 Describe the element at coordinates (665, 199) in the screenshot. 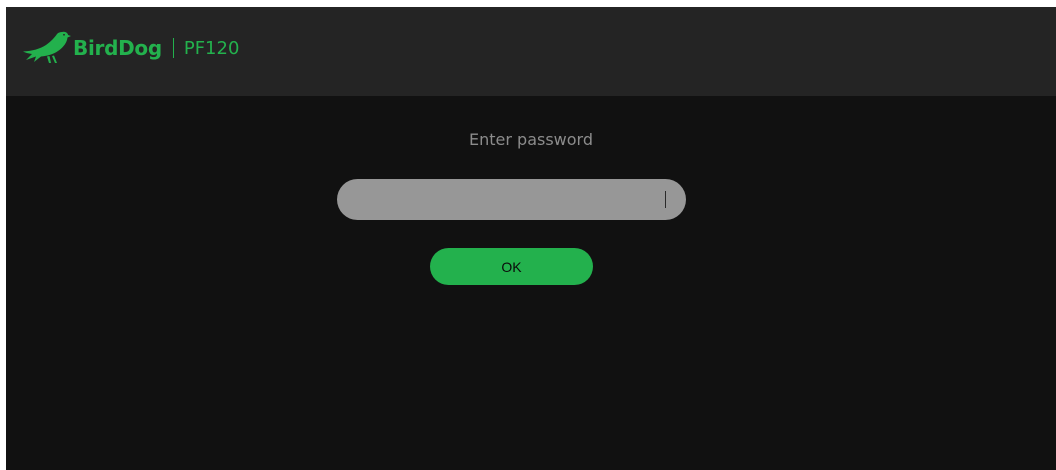

I see `text-cursor` at that location.